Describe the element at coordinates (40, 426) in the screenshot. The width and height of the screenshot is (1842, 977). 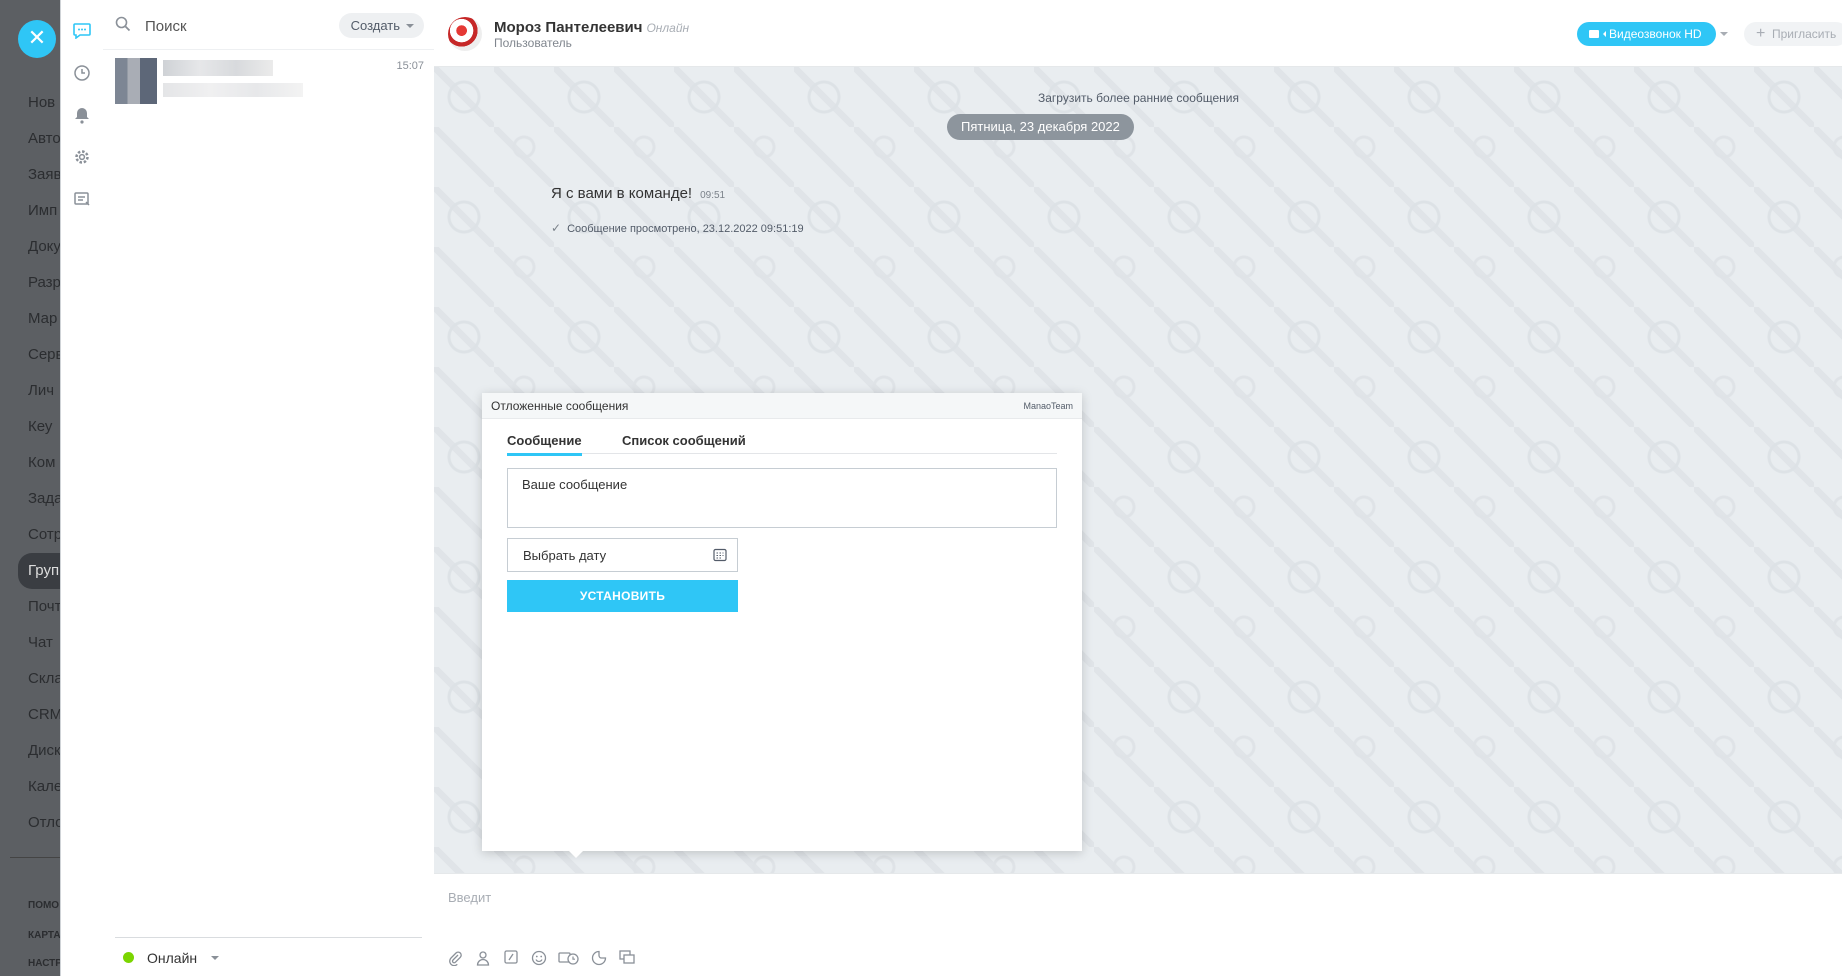
I see `background-menu-item: Кеу` at that location.